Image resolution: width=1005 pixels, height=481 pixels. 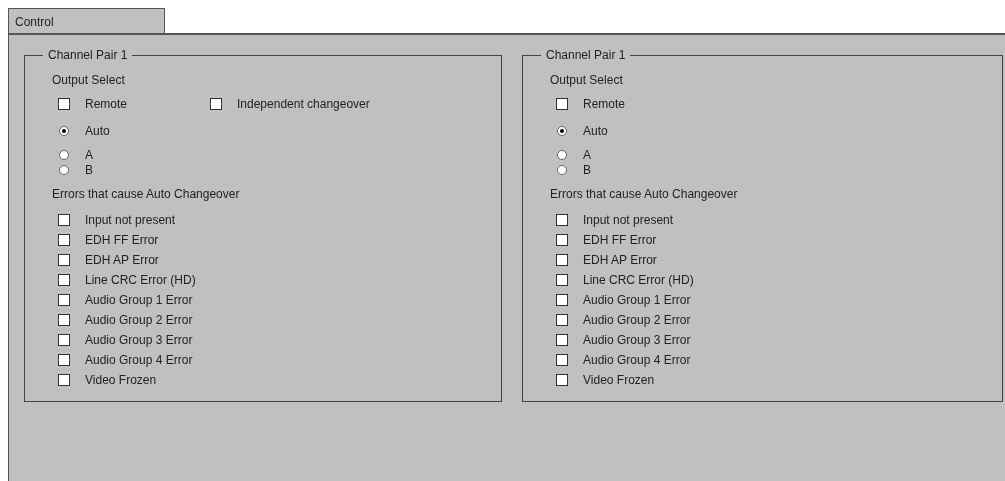 What do you see at coordinates (303, 104) in the screenshot?
I see `option-label: Independent changeover` at bounding box center [303, 104].